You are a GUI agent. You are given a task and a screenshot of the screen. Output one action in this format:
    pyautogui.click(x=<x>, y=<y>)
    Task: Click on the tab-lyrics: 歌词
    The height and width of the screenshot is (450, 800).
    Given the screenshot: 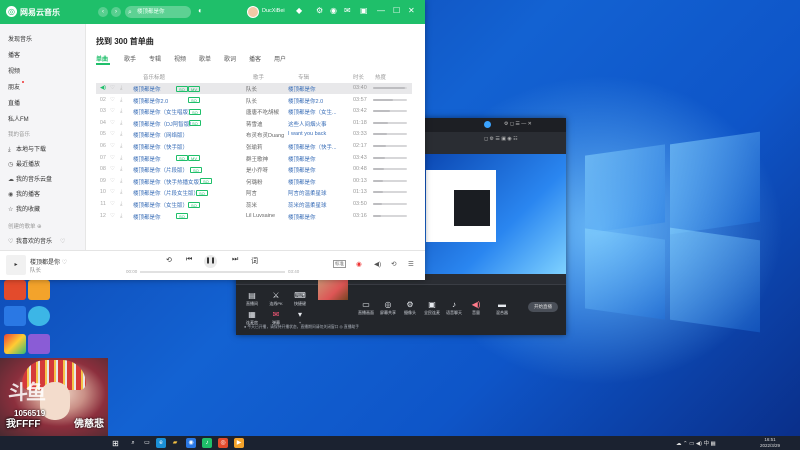 What is the action you would take?
    pyautogui.click(x=230, y=58)
    